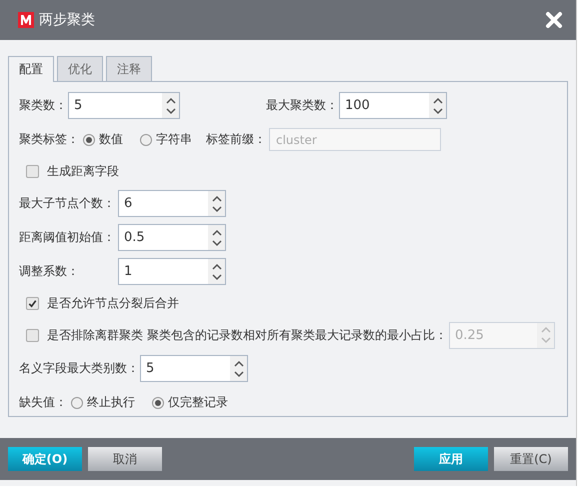 The image size is (580, 488). I want to click on checkbox-label: 是否允许节点分裂后合并, so click(113, 303).